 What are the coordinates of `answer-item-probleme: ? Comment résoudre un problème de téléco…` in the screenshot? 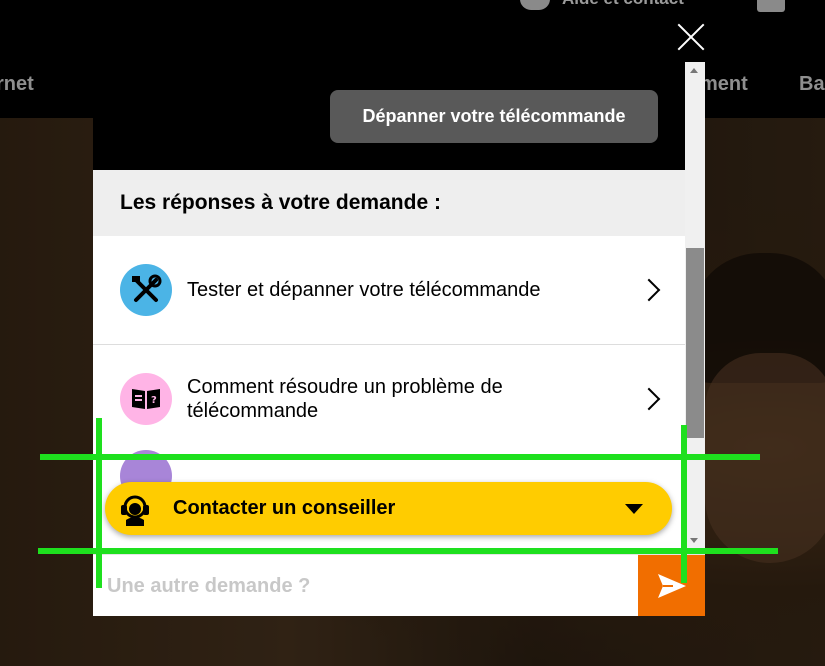 It's located at (389, 400).